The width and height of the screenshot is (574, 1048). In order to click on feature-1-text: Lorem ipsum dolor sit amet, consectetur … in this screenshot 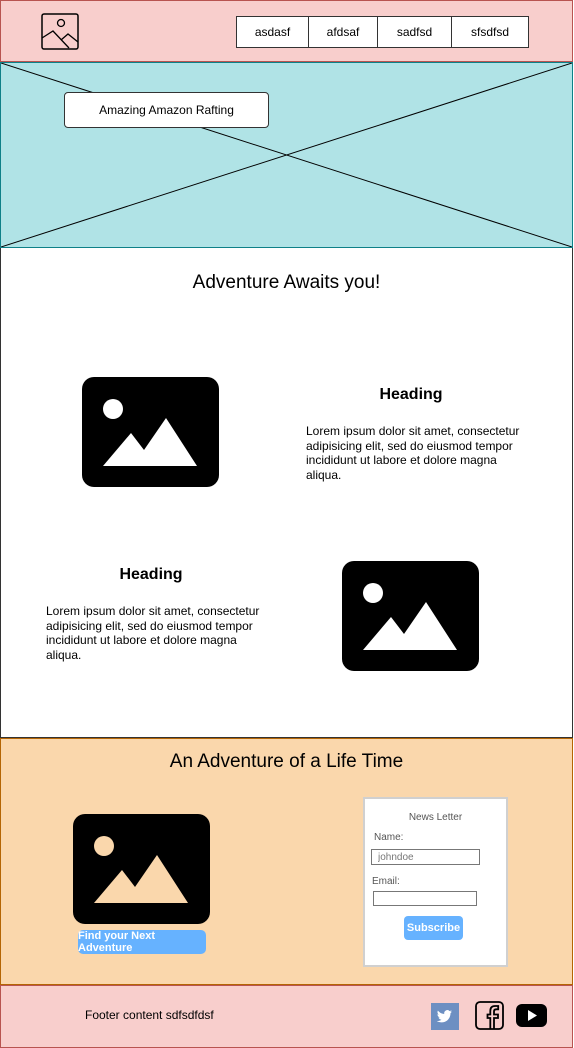, I will do `click(413, 453)`.